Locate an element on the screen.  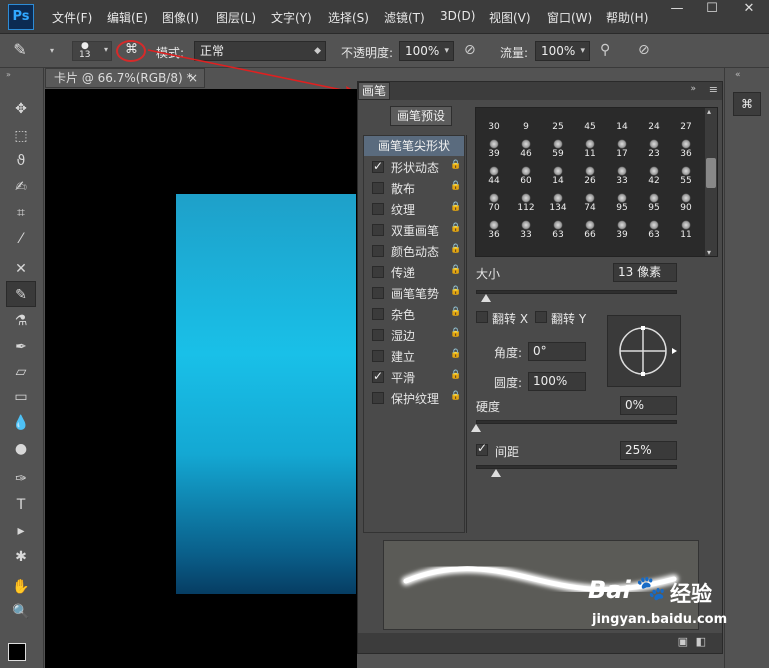
maximize-button: ☐ is located at coordinates (712, 10).